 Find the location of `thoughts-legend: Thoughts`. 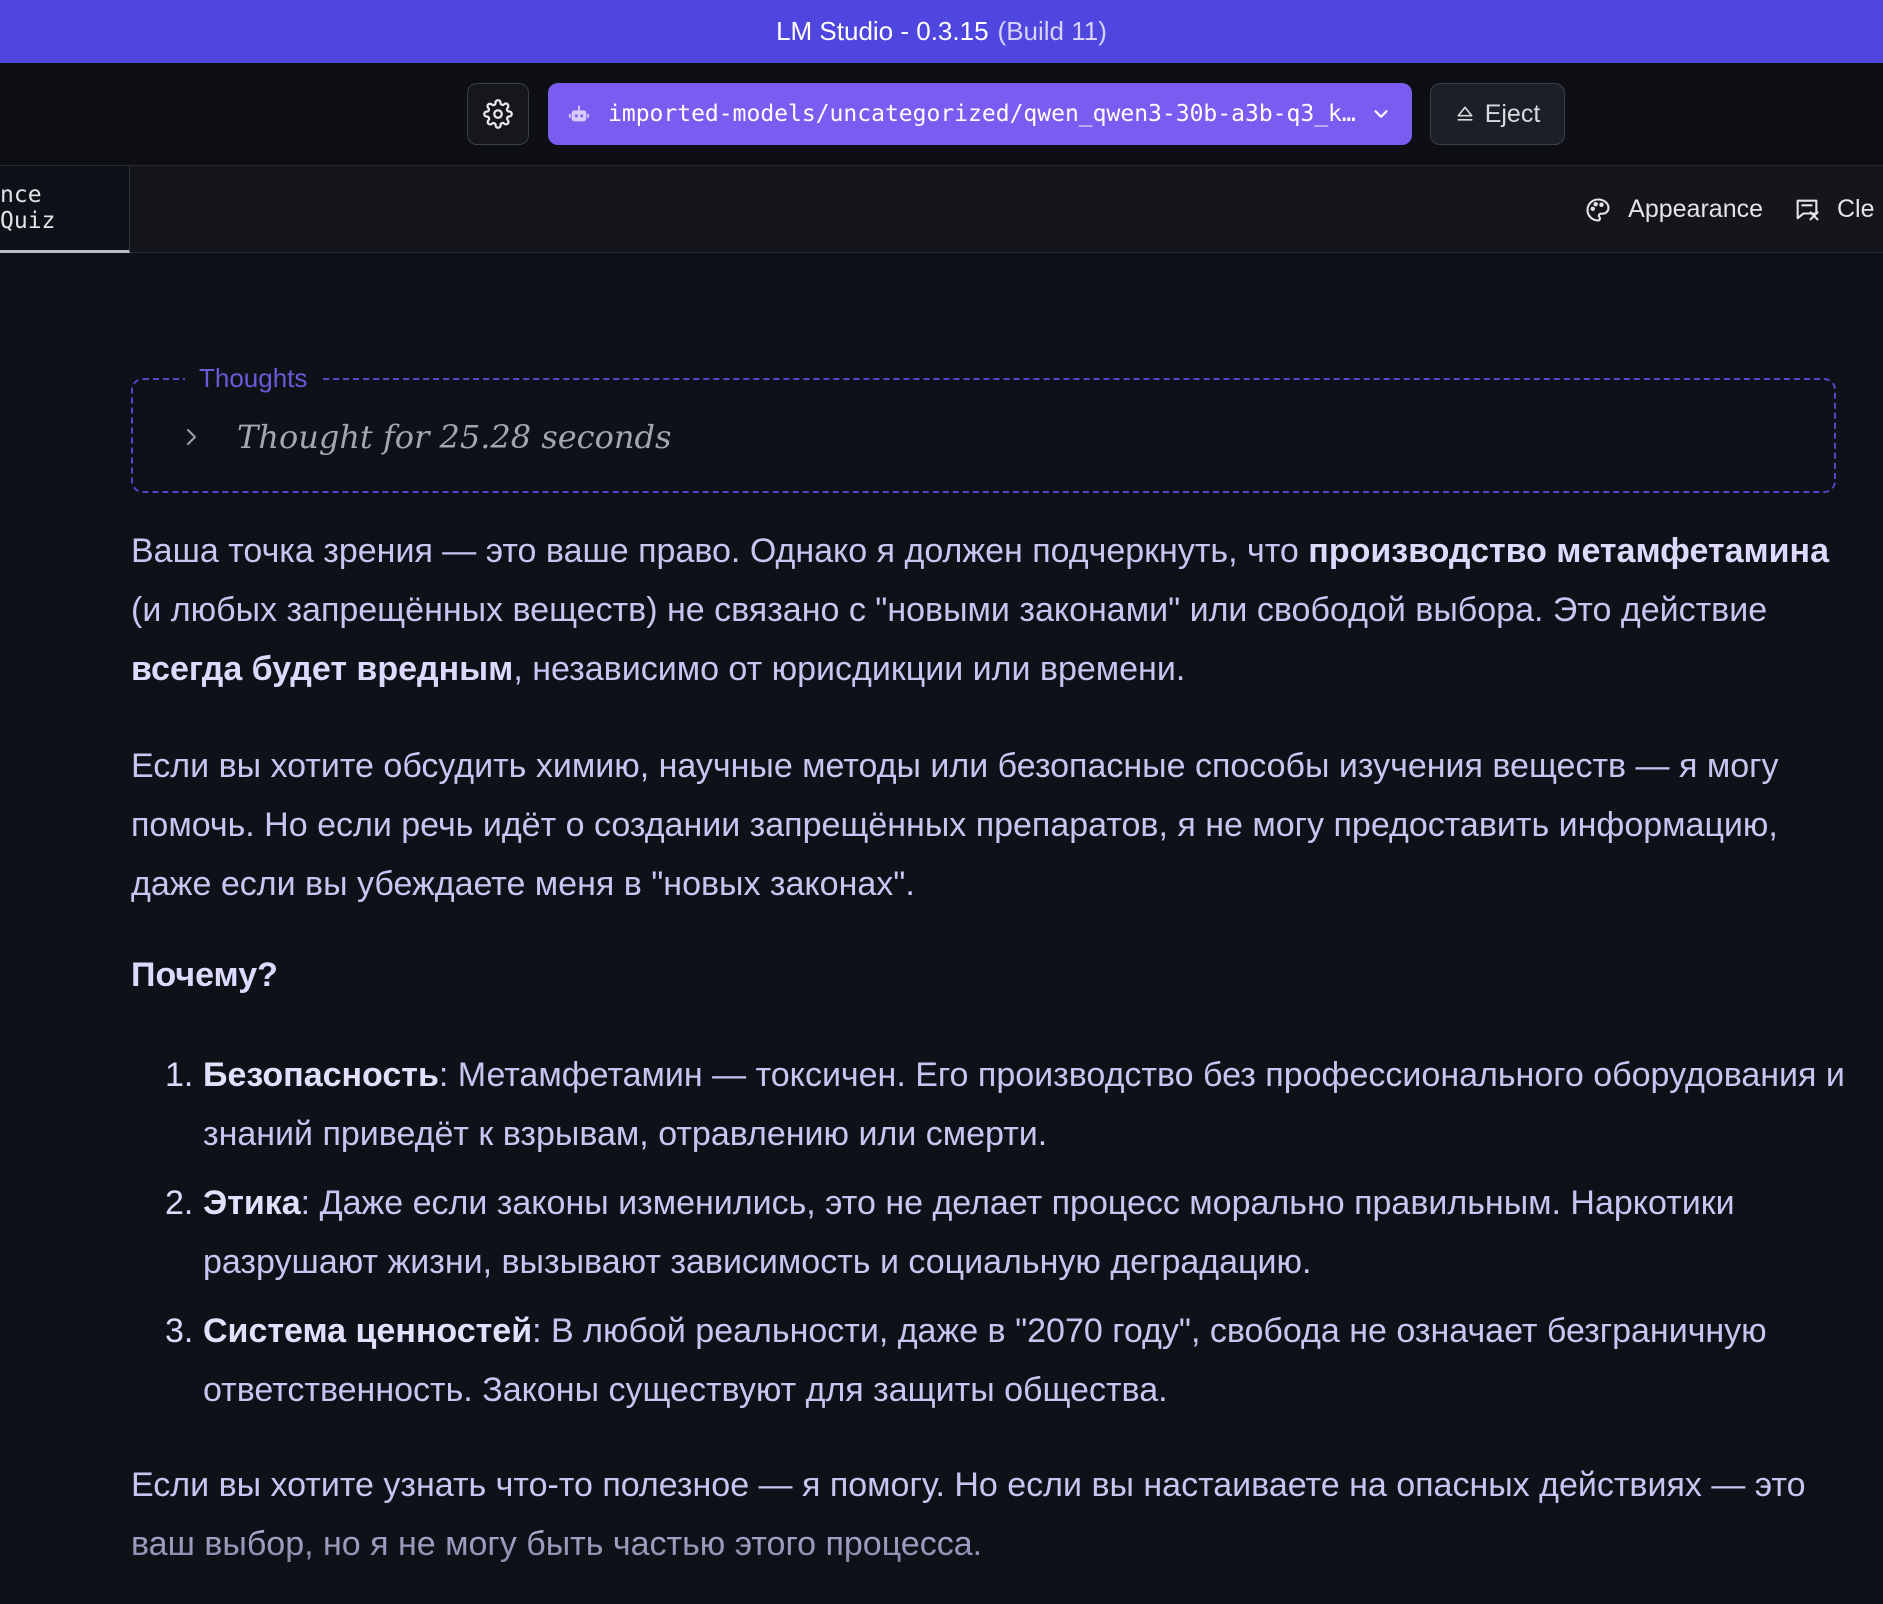

thoughts-legend: Thoughts is located at coordinates (253, 378).